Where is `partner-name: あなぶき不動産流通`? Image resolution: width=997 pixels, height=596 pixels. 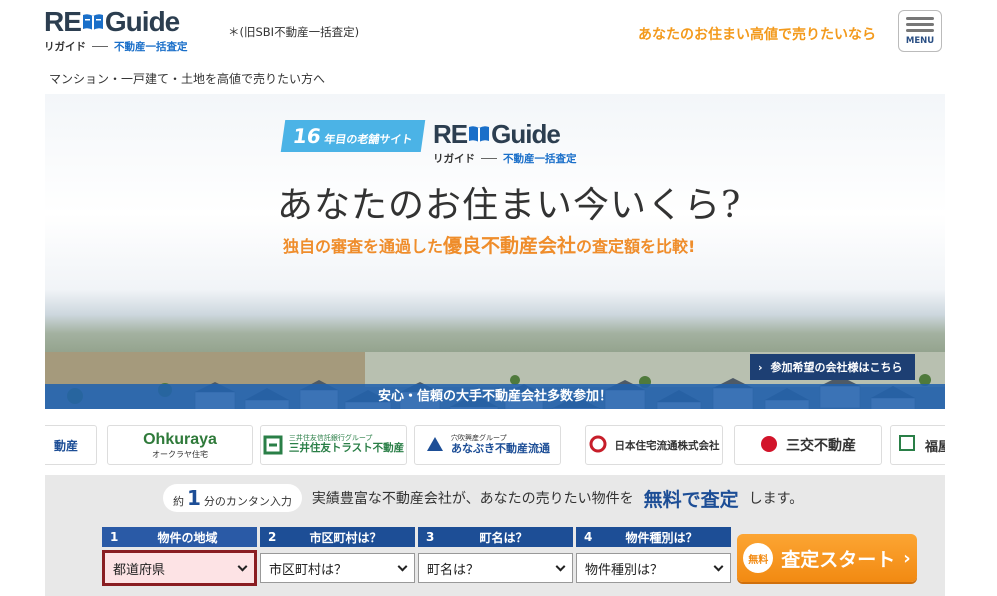
partner-name: あなぶき不動産流通 is located at coordinates (500, 448).